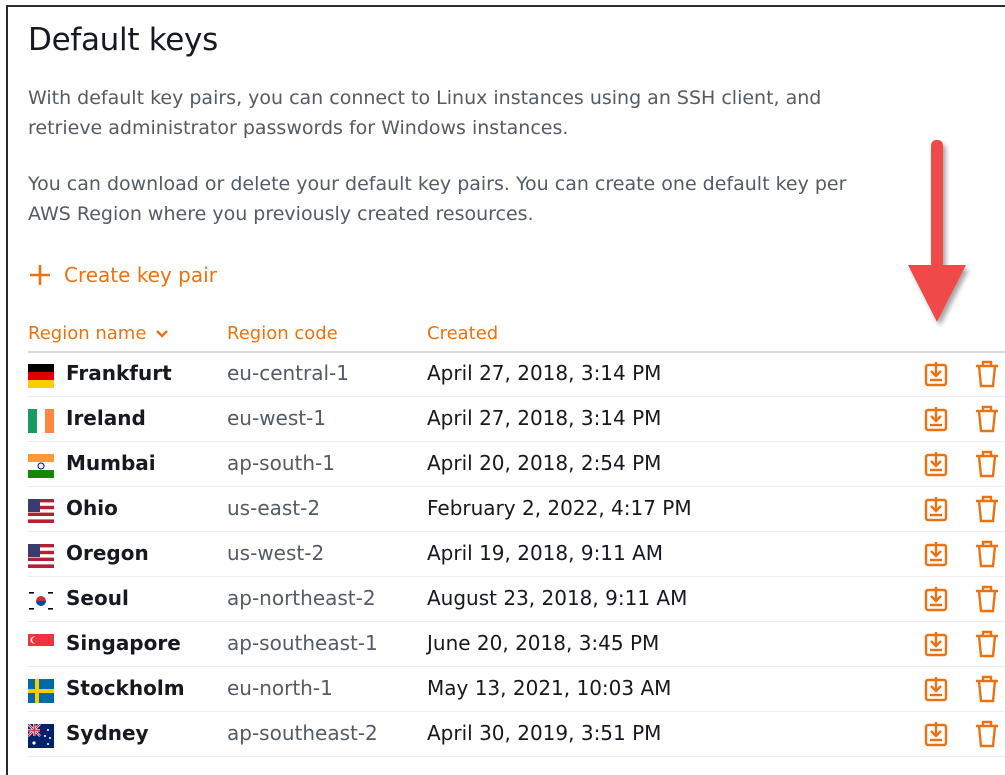 The height and width of the screenshot is (775, 1005). Describe the element at coordinates (549, 688) in the screenshot. I see `created-date: May 13, 2021, 10:03 AM` at that location.